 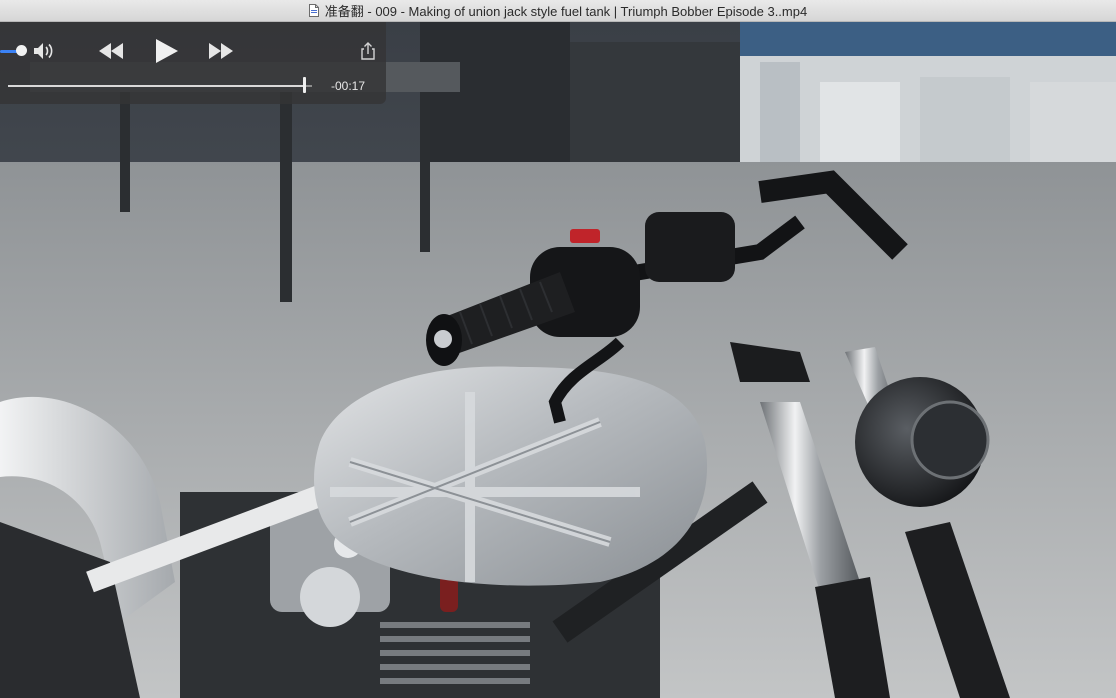 I want to click on fast-forward-icon, so click(x=221, y=53).